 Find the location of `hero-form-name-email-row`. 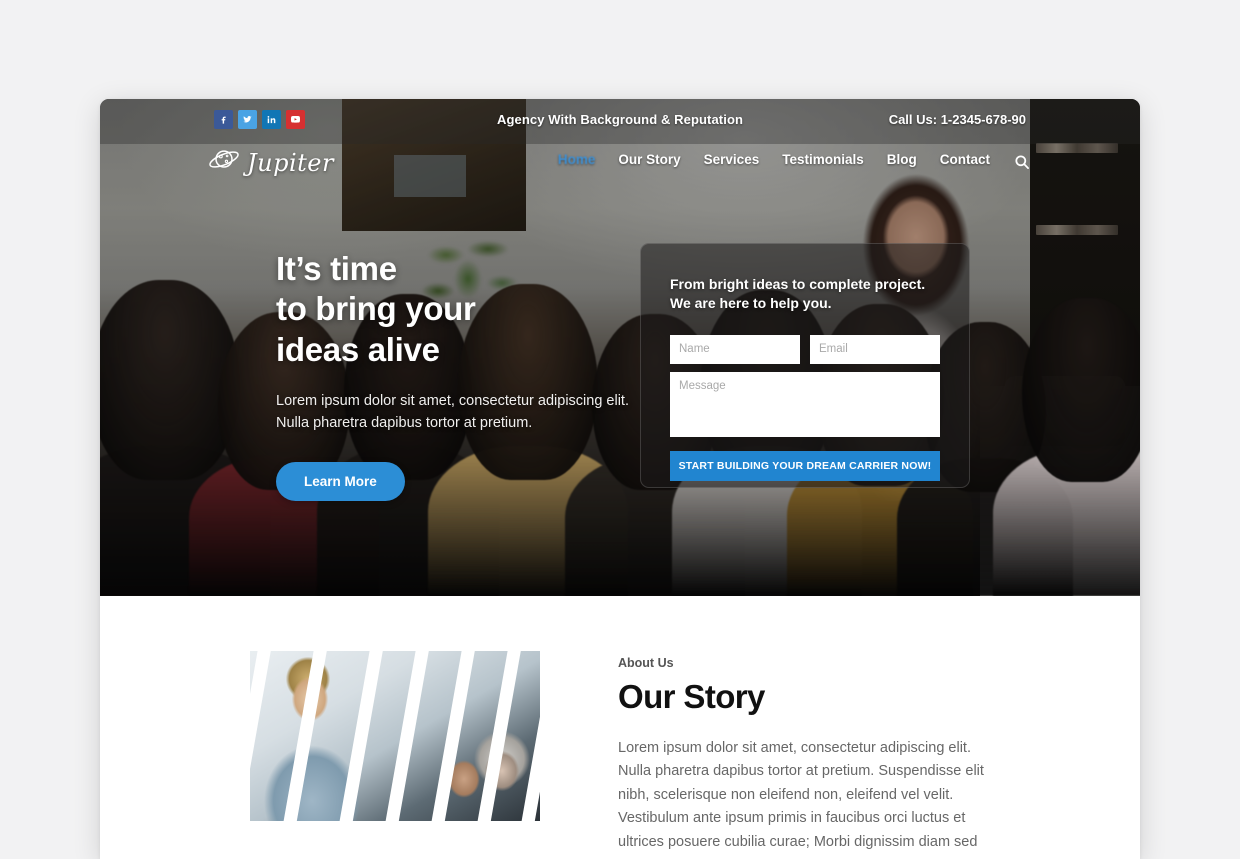

hero-form-name-email-row is located at coordinates (805, 349).